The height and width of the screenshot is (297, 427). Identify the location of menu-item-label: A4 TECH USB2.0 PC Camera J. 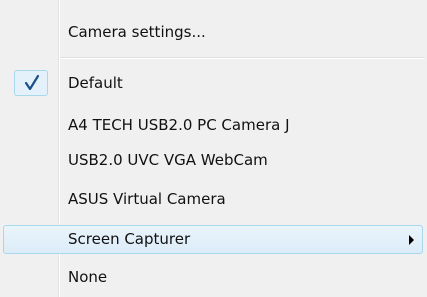
(179, 125).